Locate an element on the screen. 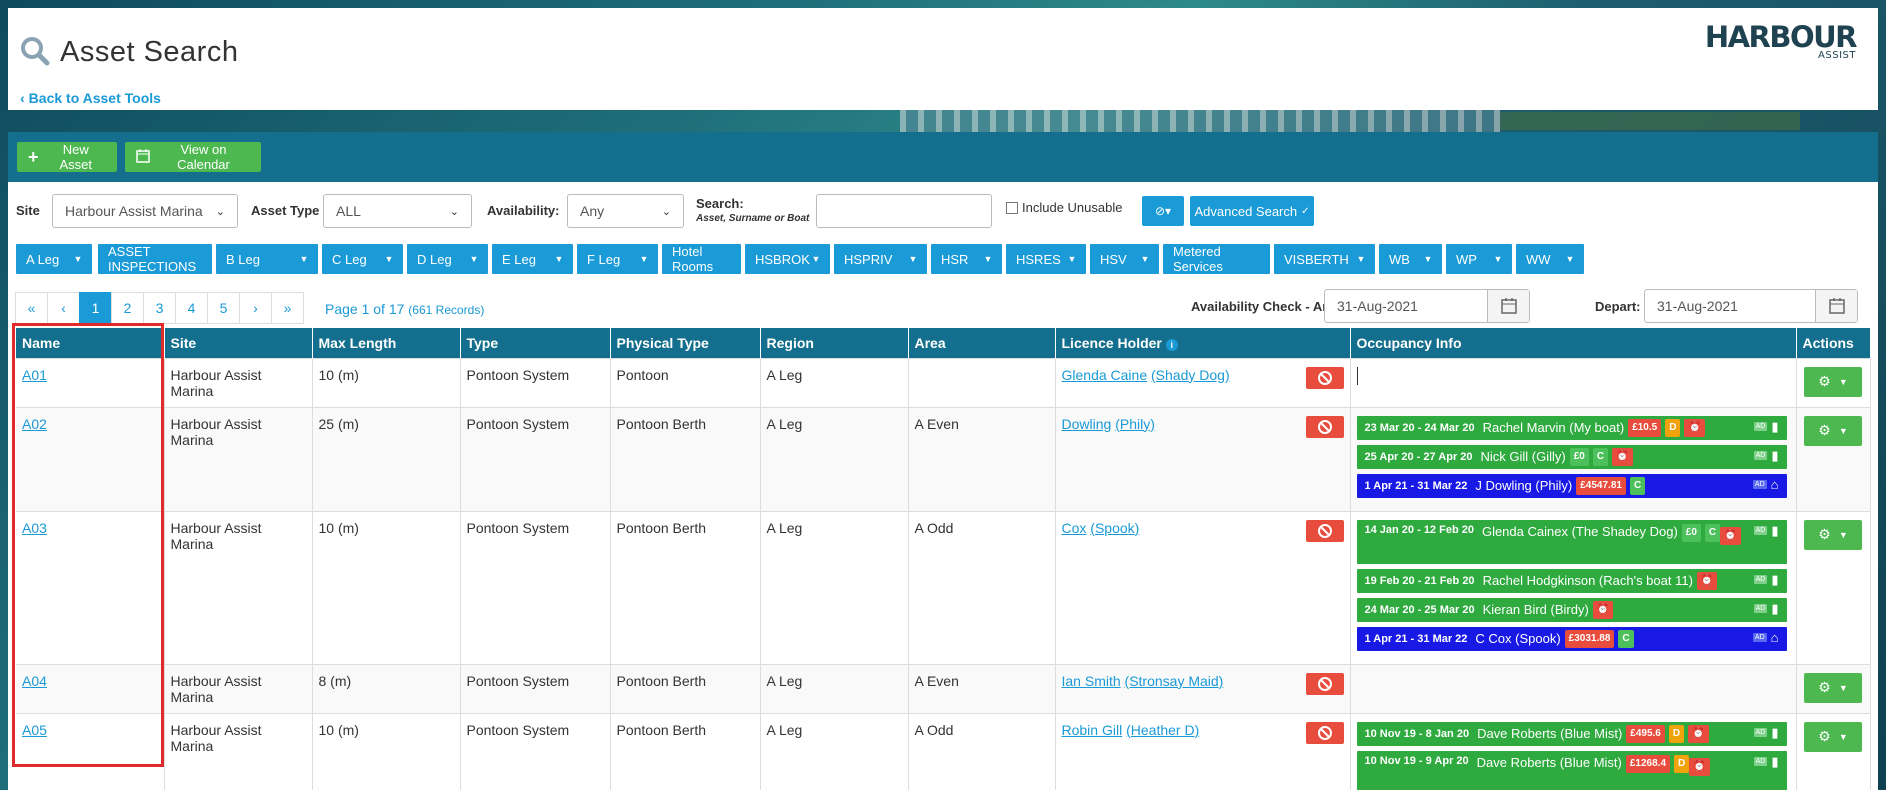  tag-asset-inspections: ASSET INSPECTIONS is located at coordinates (155, 259).